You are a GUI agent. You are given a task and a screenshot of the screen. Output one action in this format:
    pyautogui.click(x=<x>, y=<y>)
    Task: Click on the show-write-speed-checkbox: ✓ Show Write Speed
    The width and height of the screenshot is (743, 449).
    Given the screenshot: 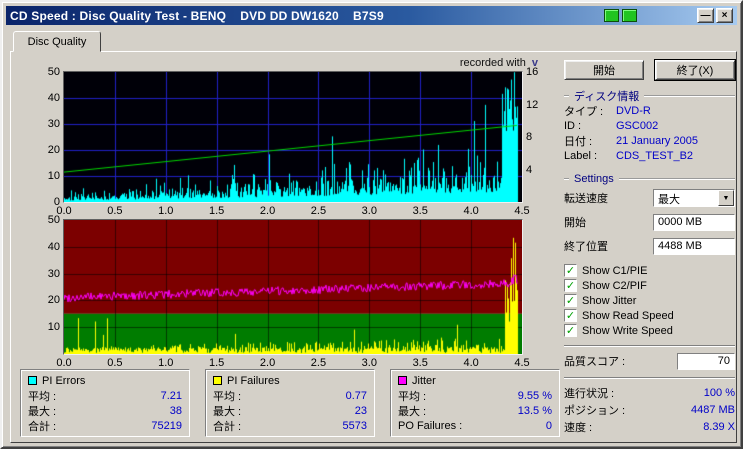 What is the action you would take?
    pyautogui.click(x=649, y=330)
    